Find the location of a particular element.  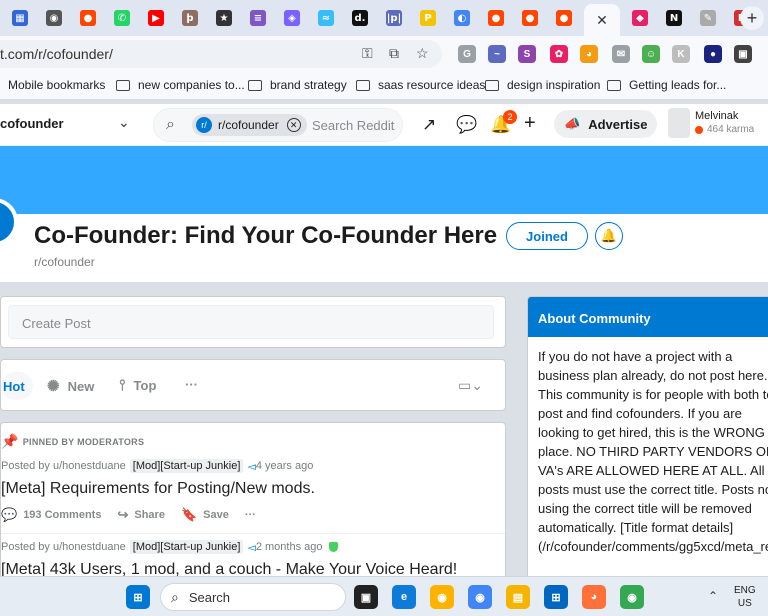

sort-more-button: ··· is located at coordinates (191, 384).